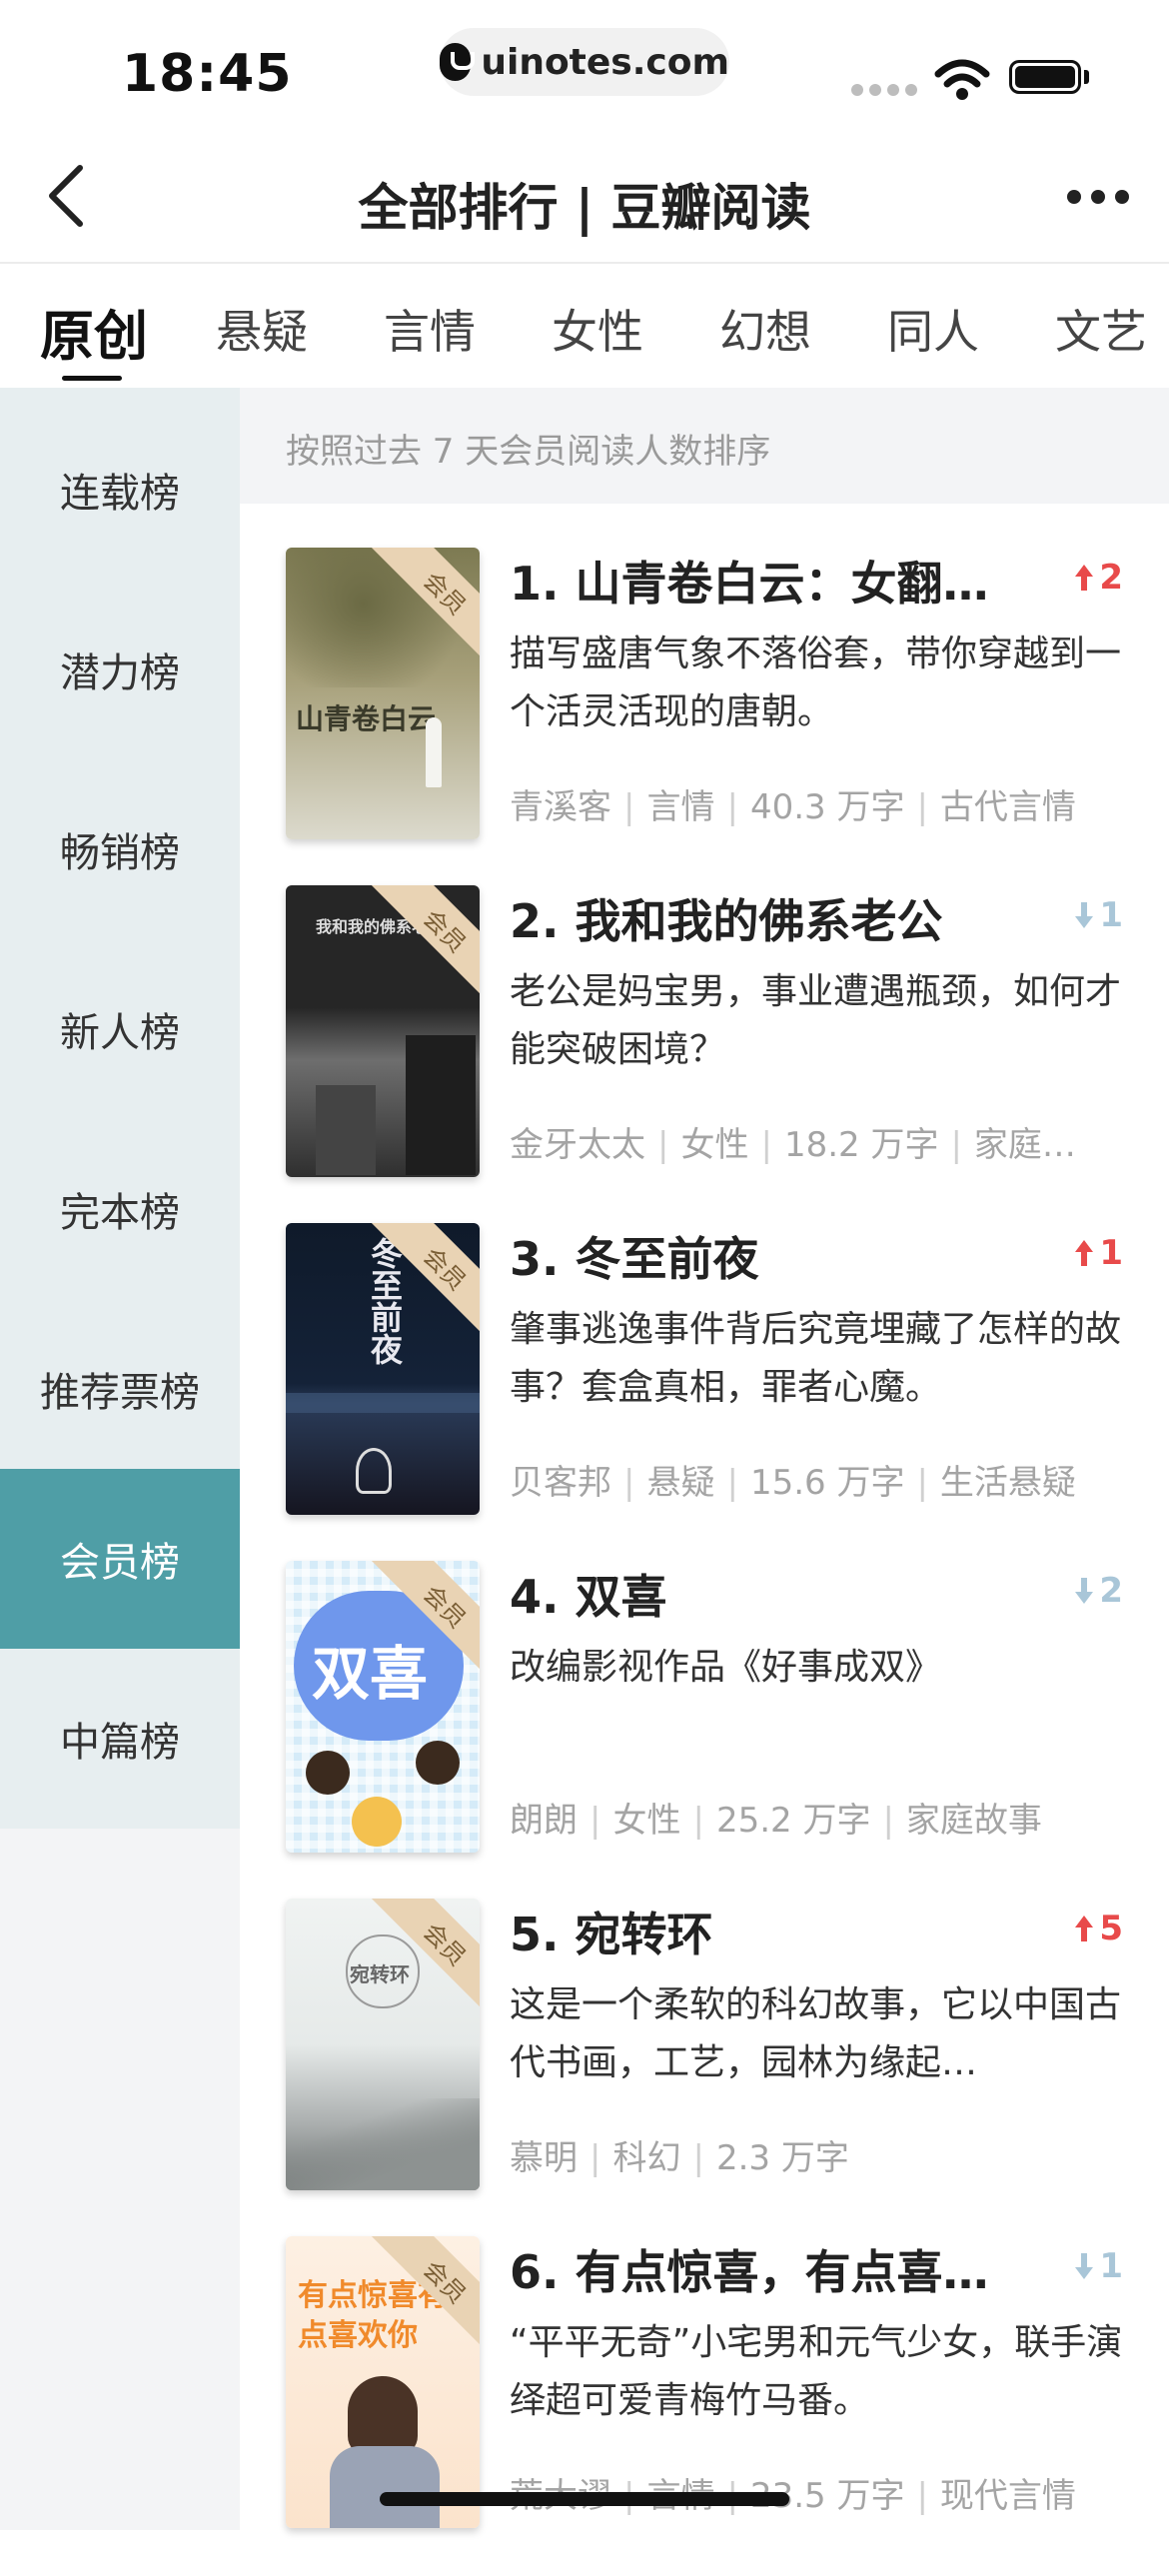  What do you see at coordinates (933, 329) in the screenshot?
I see `tab-fanfic: 同人` at bounding box center [933, 329].